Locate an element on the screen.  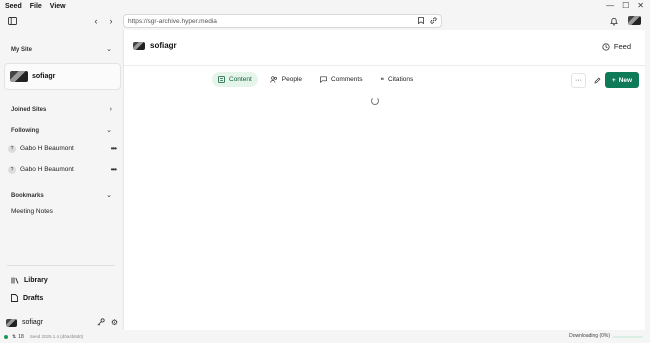
edit-icon is located at coordinates (597, 80).